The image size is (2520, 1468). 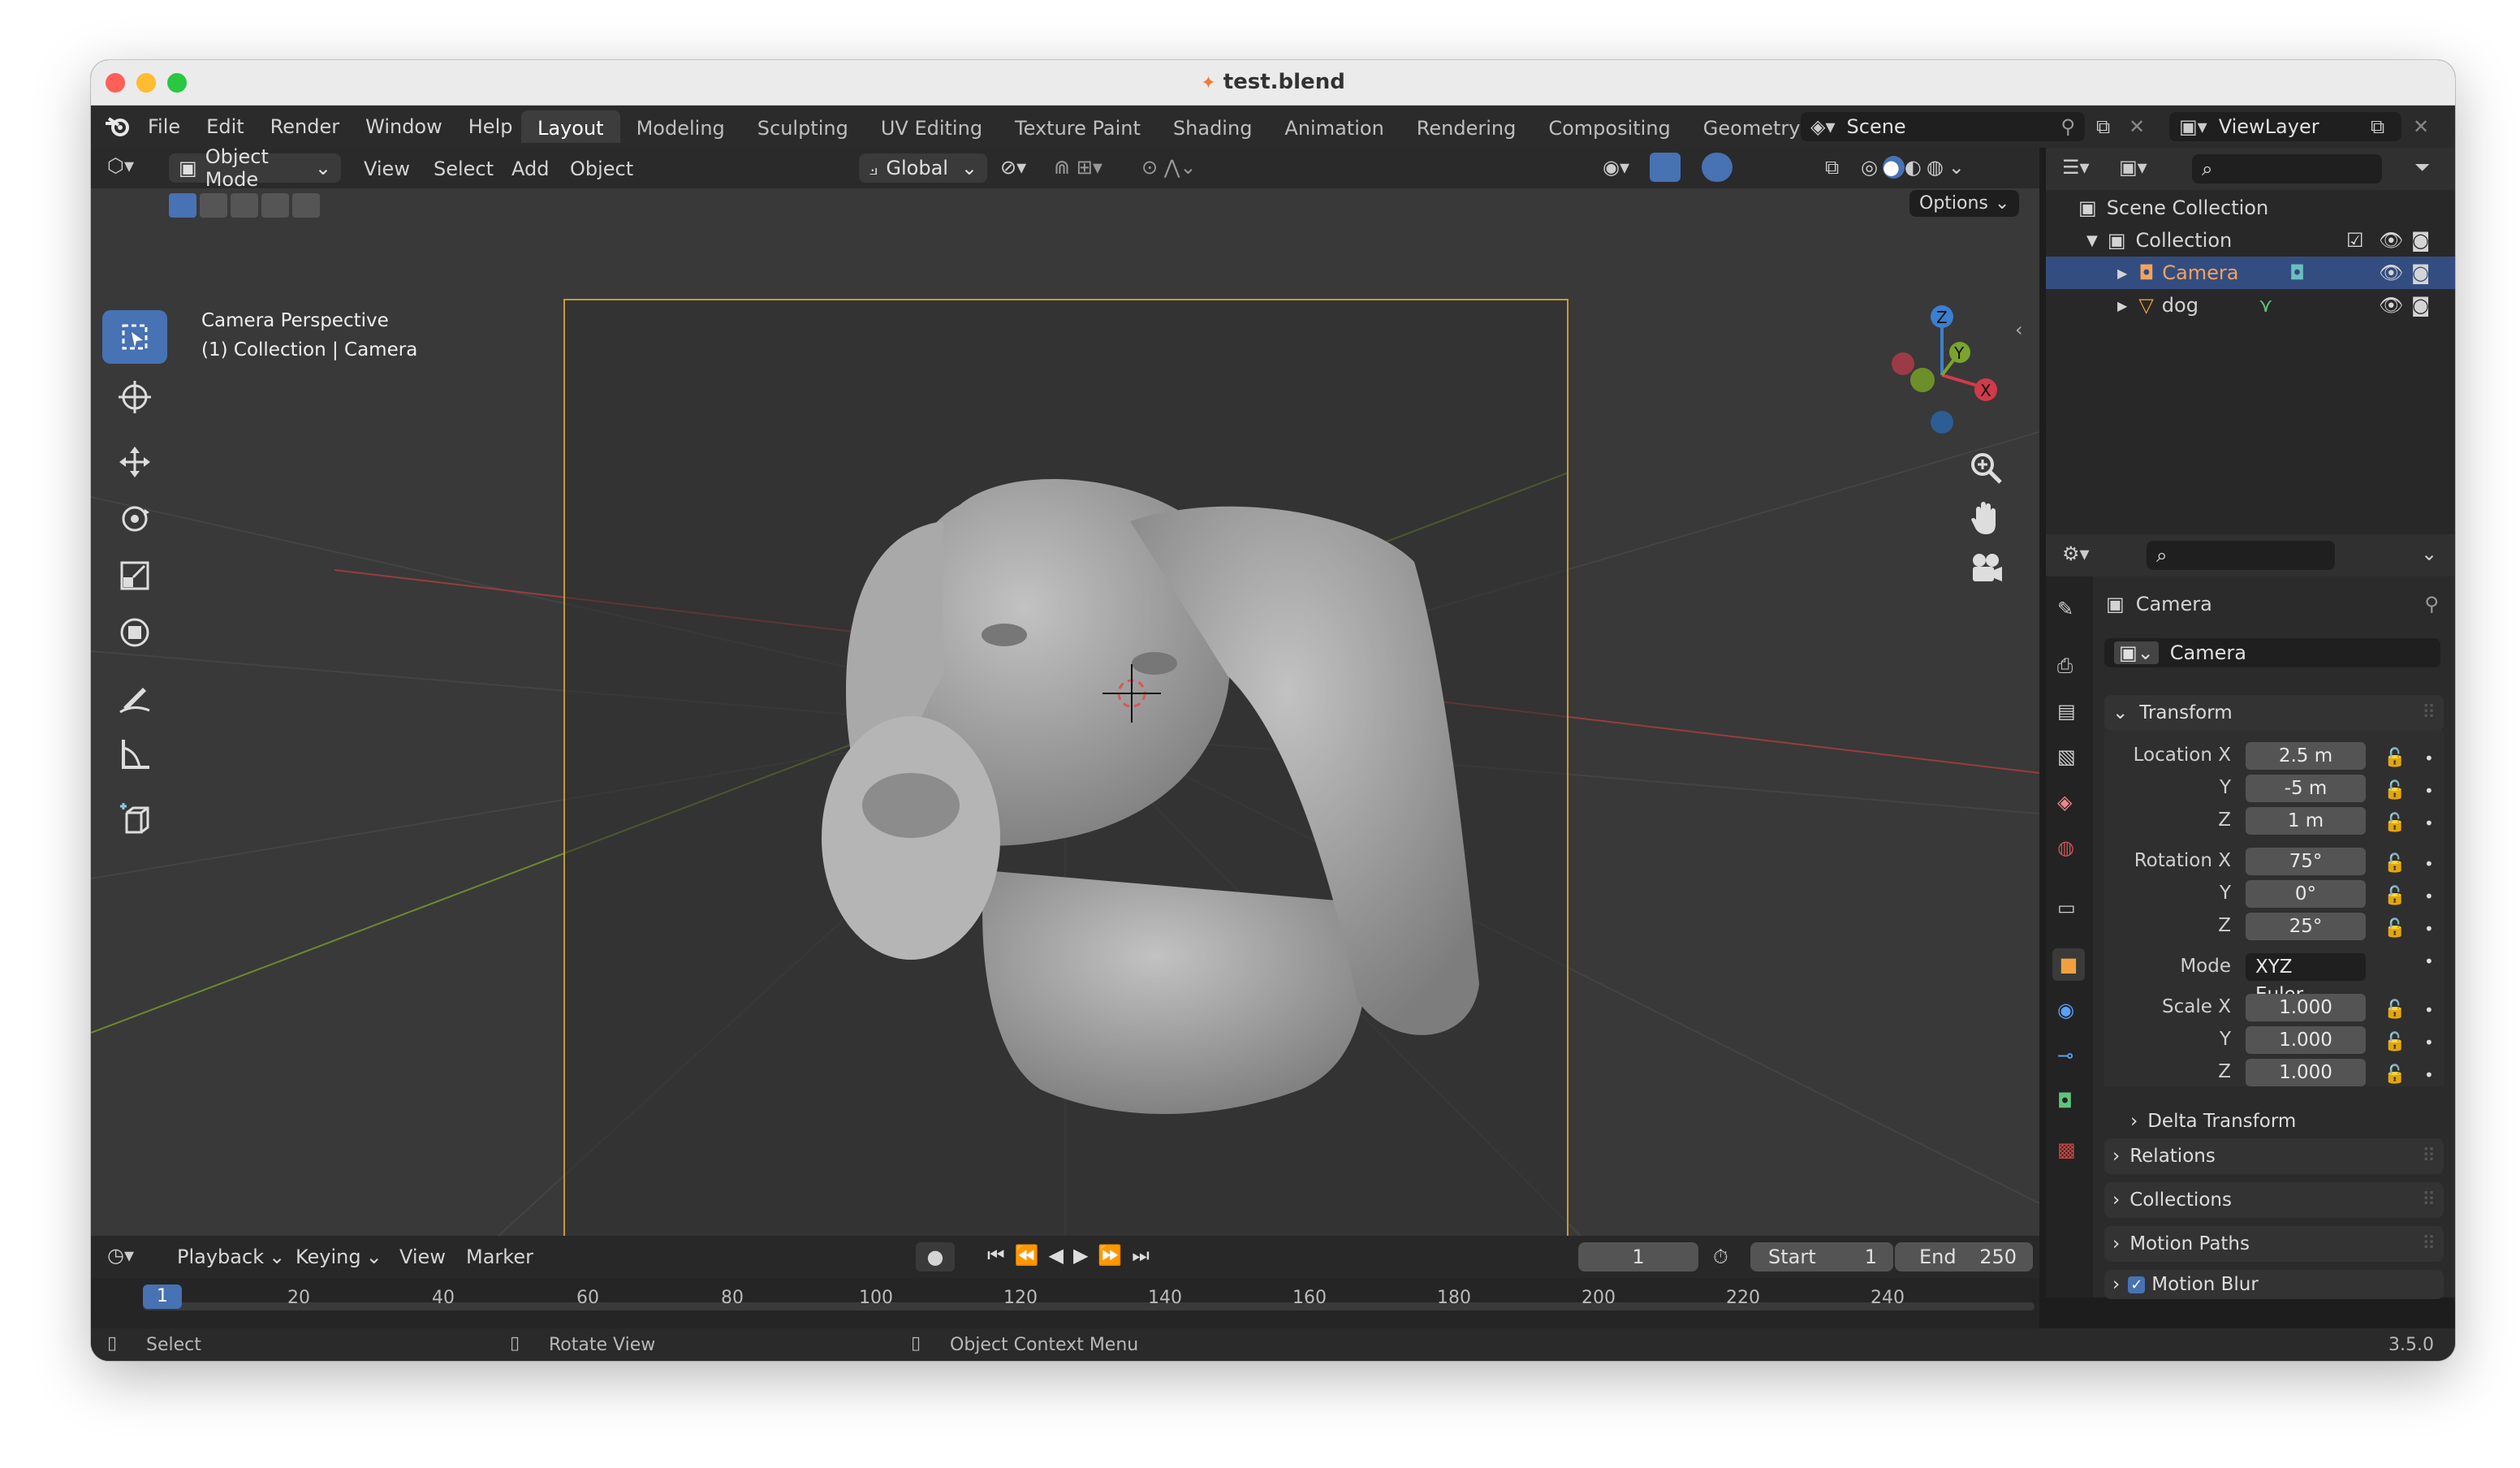 What do you see at coordinates (2066, 907) in the screenshot?
I see `collection-tab-icon: ▭` at bounding box center [2066, 907].